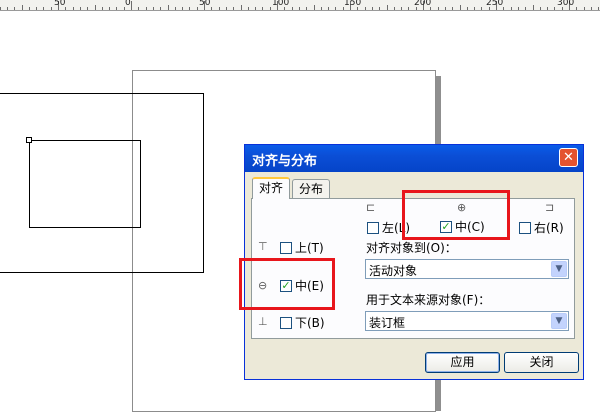  What do you see at coordinates (541, 362) in the screenshot?
I see `close-button: 关闭` at bounding box center [541, 362].